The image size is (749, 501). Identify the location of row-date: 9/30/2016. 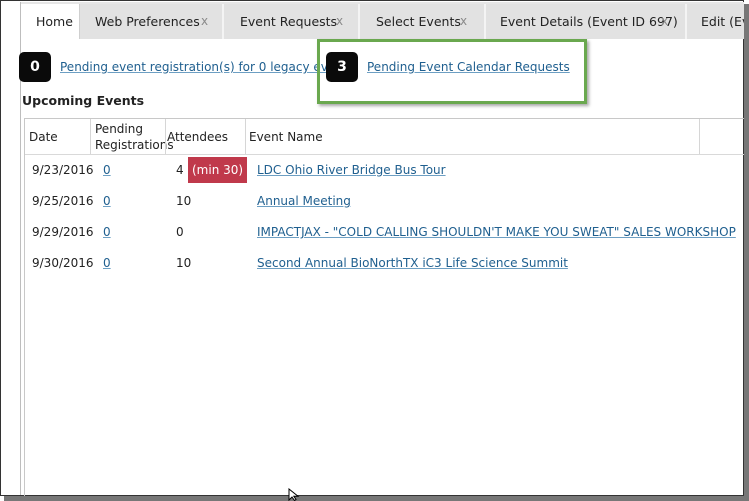
(63, 263).